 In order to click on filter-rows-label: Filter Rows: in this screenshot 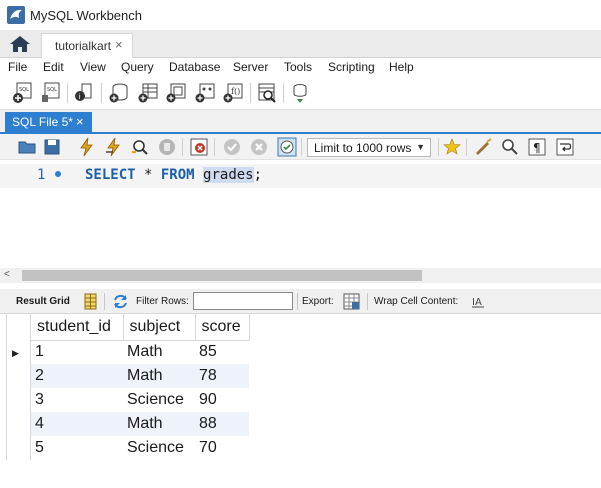, I will do `click(162, 301)`.